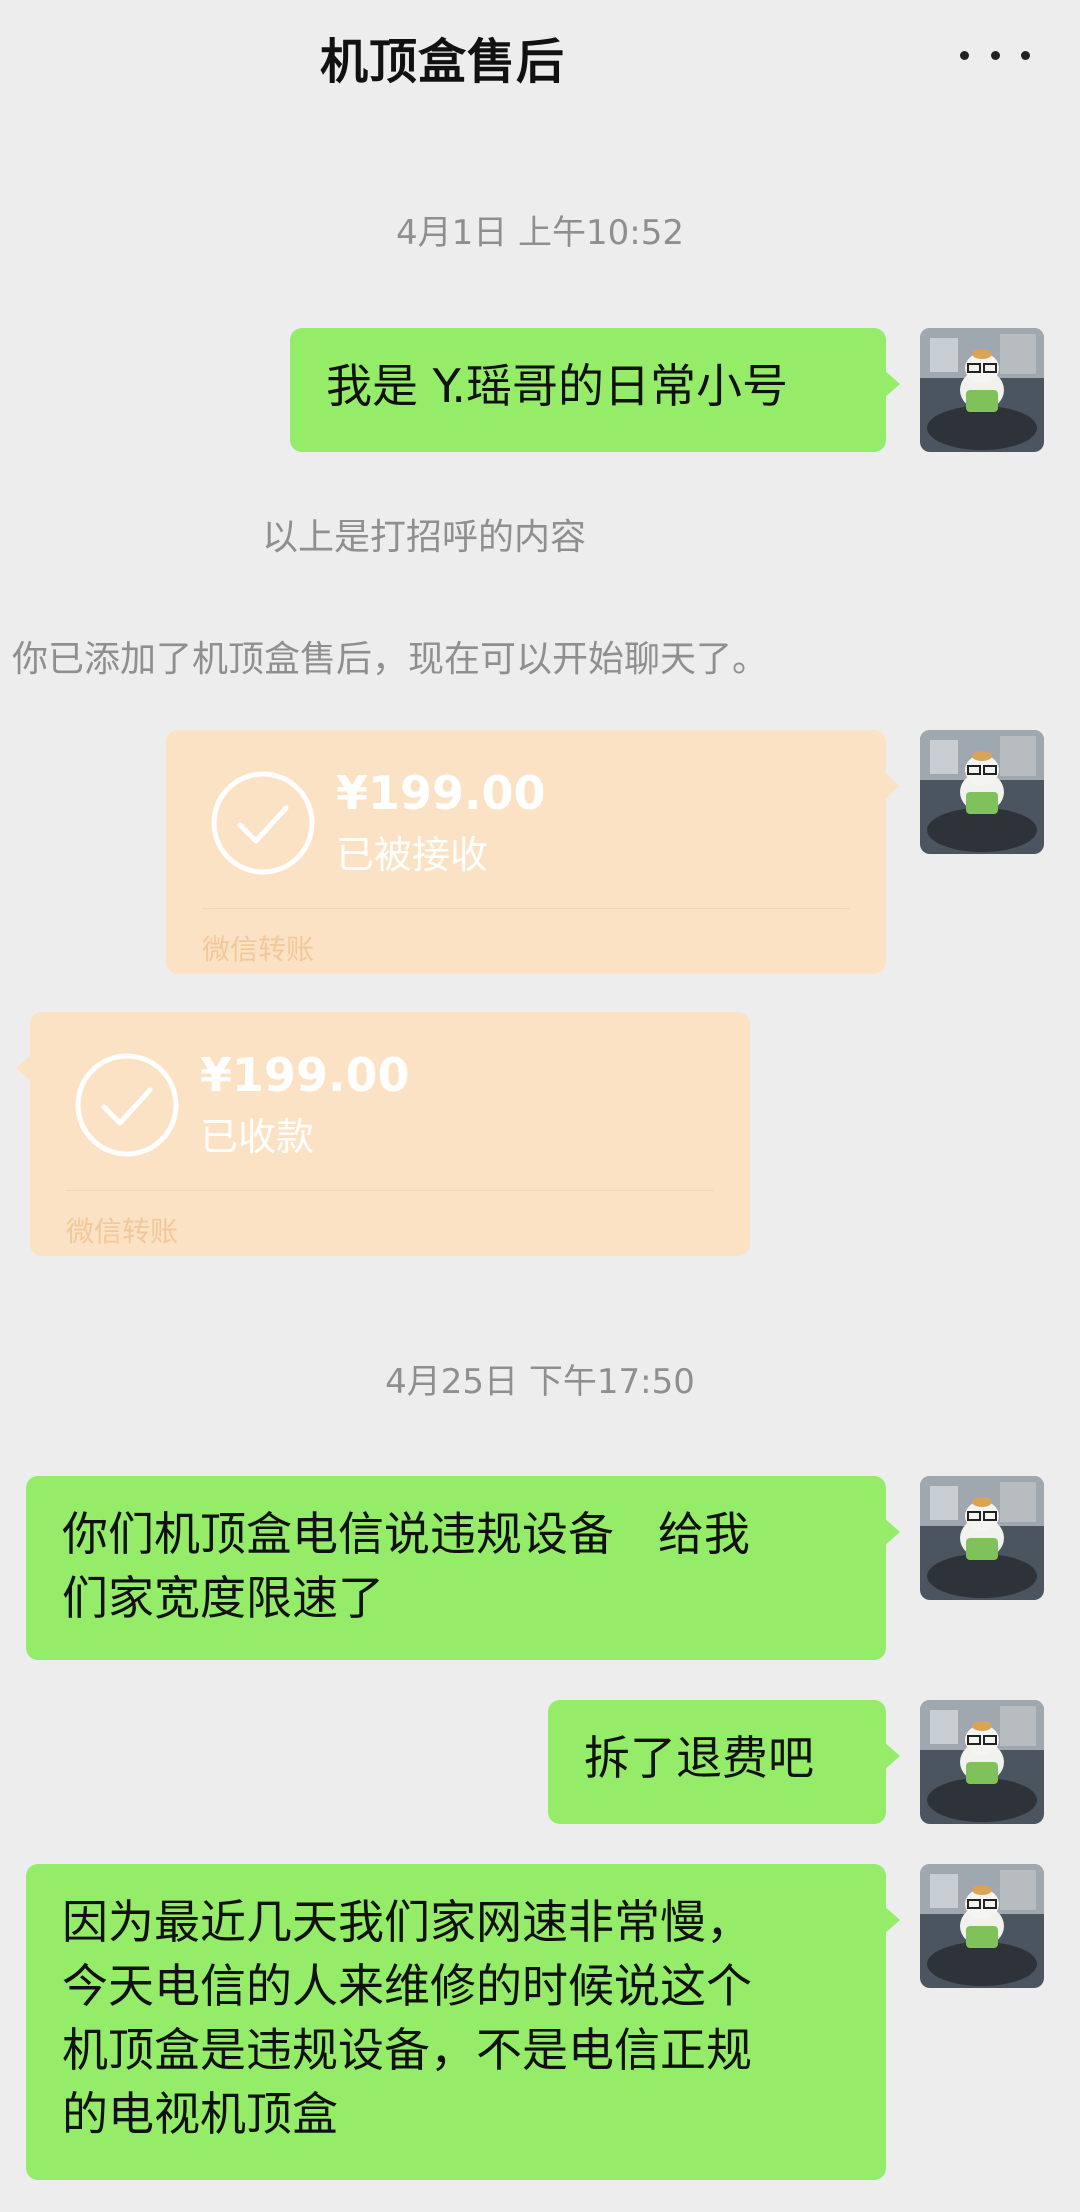 This screenshot has height=2212, width=1080. Describe the element at coordinates (540, 1382) in the screenshot. I see `timestamp: 4月25日 下午17:50` at that location.